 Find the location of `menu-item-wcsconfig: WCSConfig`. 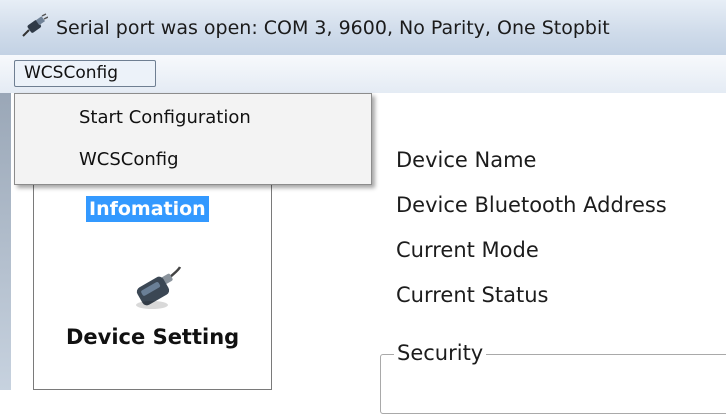

menu-item-wcsconfig: WCSConfig is located at coordinates (129, 159).